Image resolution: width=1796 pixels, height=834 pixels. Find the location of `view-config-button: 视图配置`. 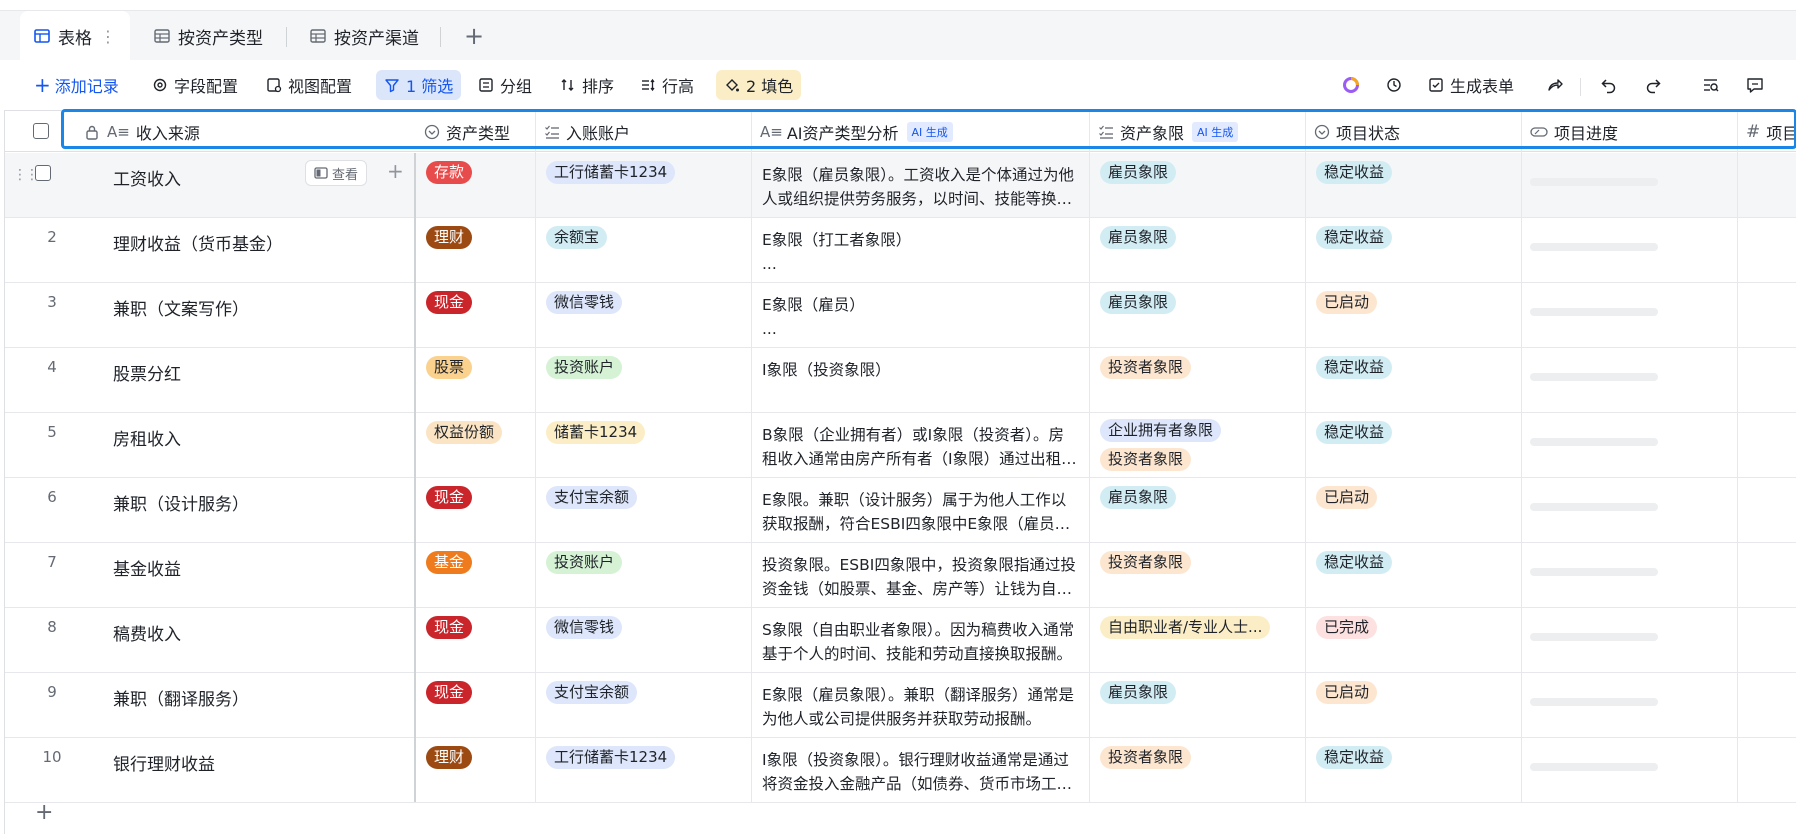

view-config-button: 视图配置 is located at coordinates (309, 85).